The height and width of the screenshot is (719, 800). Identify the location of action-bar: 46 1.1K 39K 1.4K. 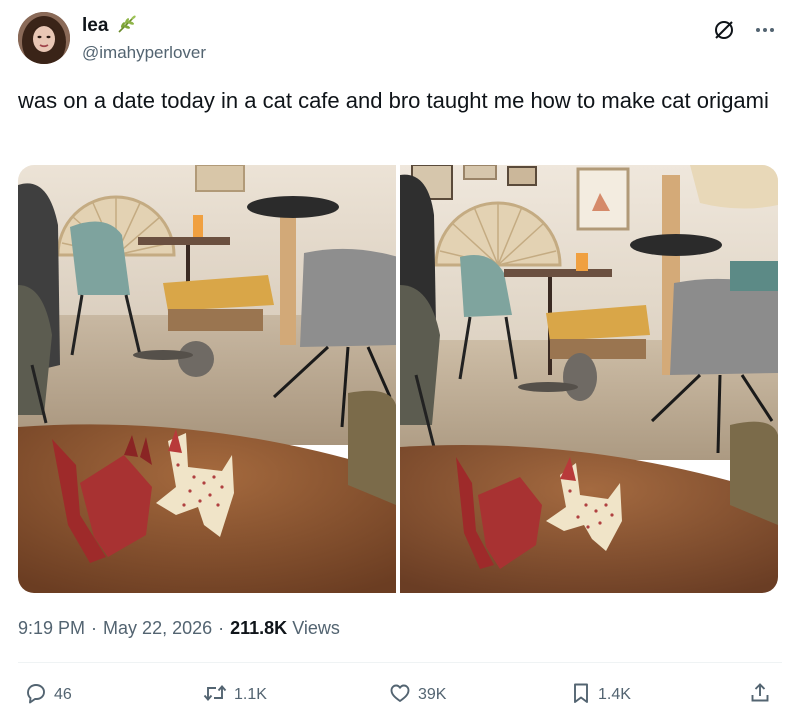
(400, 695).